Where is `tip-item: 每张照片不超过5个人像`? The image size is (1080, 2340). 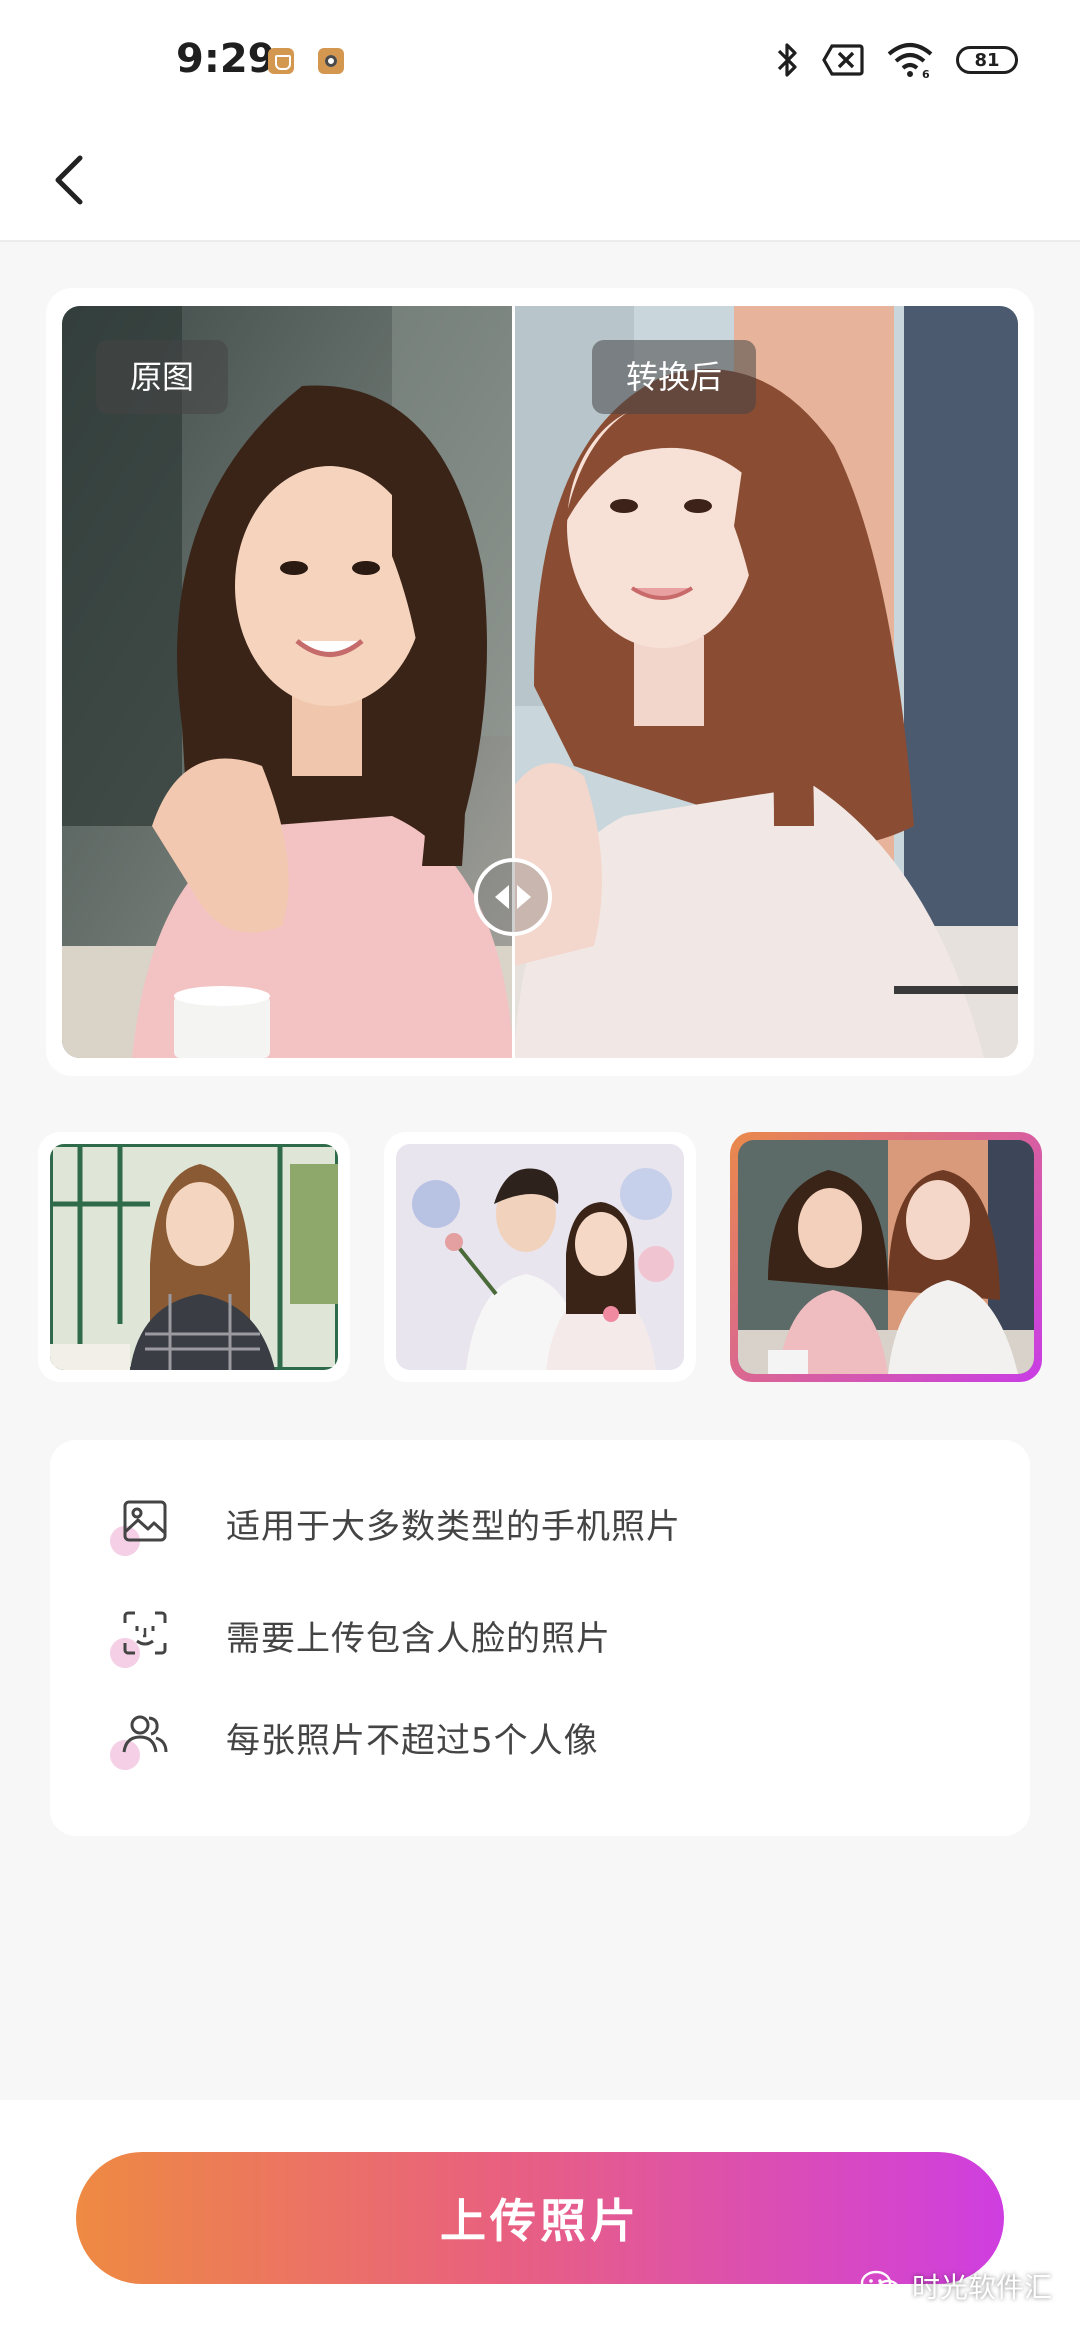 tip-item: 每张照片不超过5个人像 is located at coordinates (354, 1737).